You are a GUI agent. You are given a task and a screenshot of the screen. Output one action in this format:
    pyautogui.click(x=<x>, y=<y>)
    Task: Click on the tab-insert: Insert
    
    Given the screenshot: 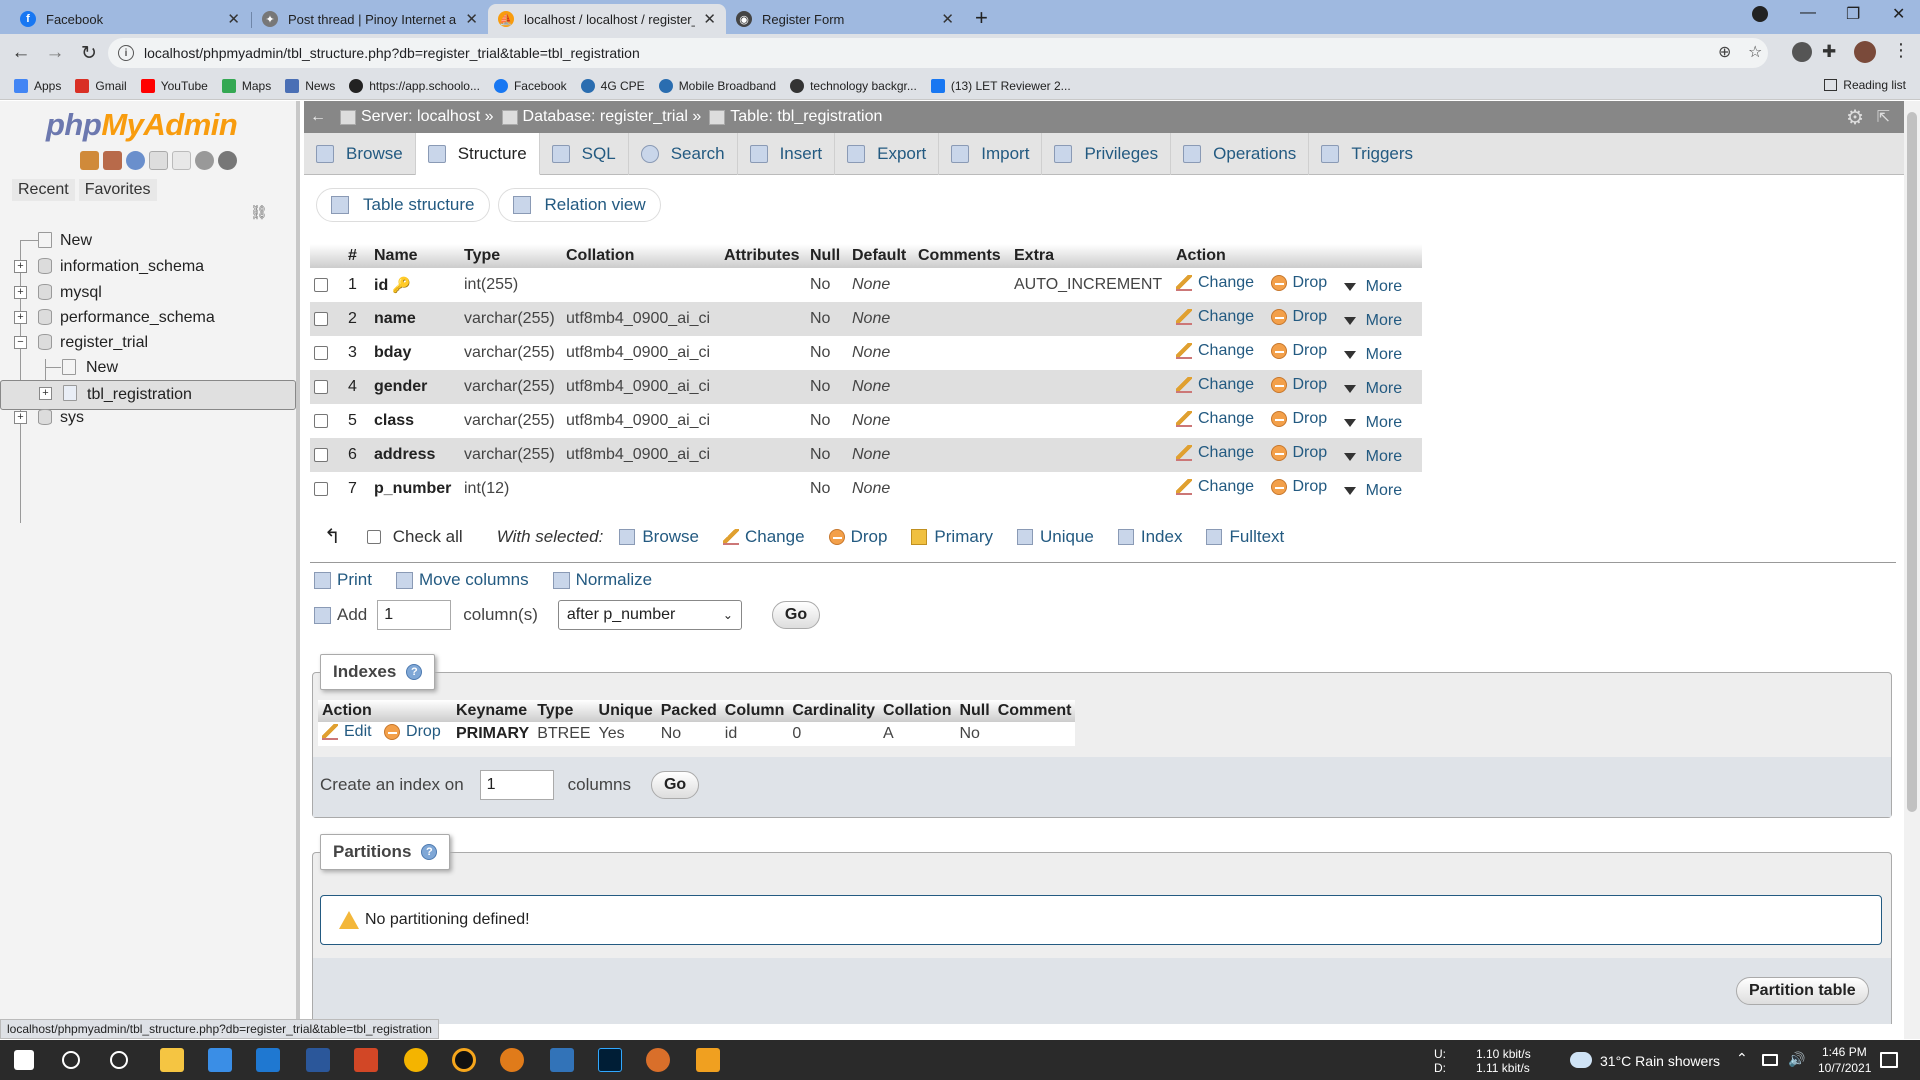 What is the action you would take?
    pyautogui.click(x=787, y=154)
    